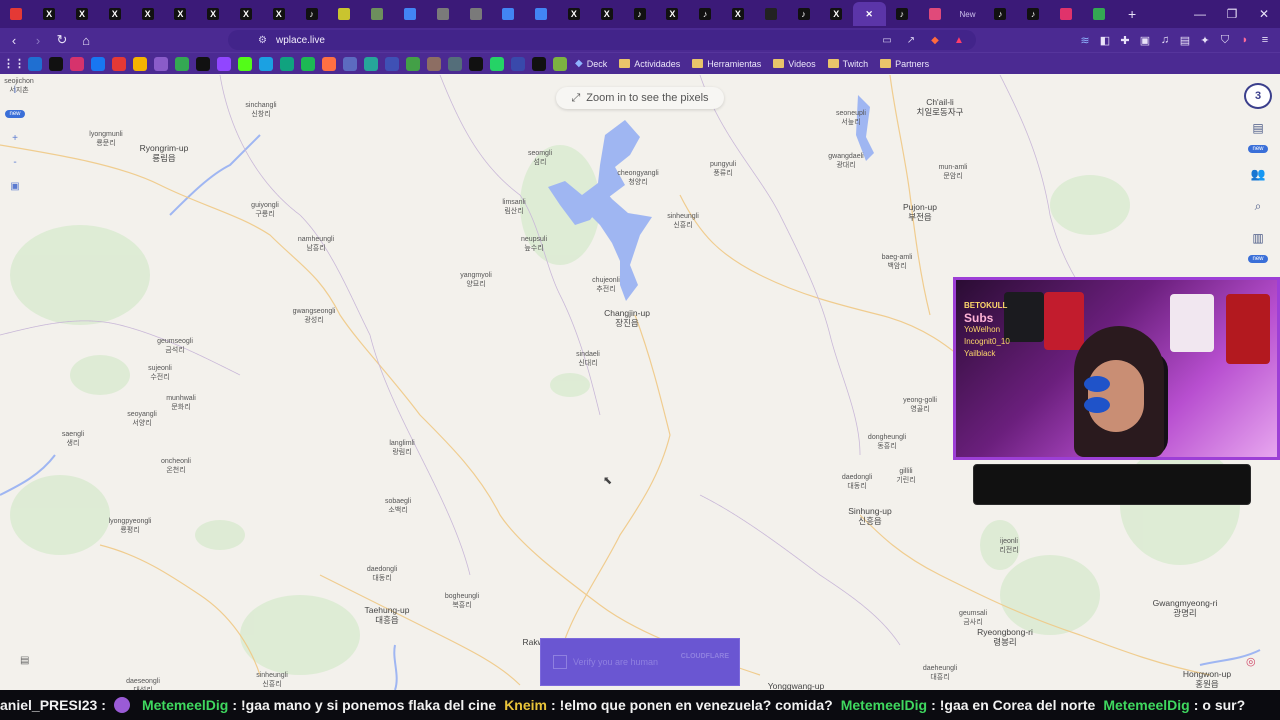 This screenshot has width=1280, height=720. What do you see at coordinates (15, 138) in the screenshot?
I see `zoom-in-icon: +` at bounding box center [15, 138].